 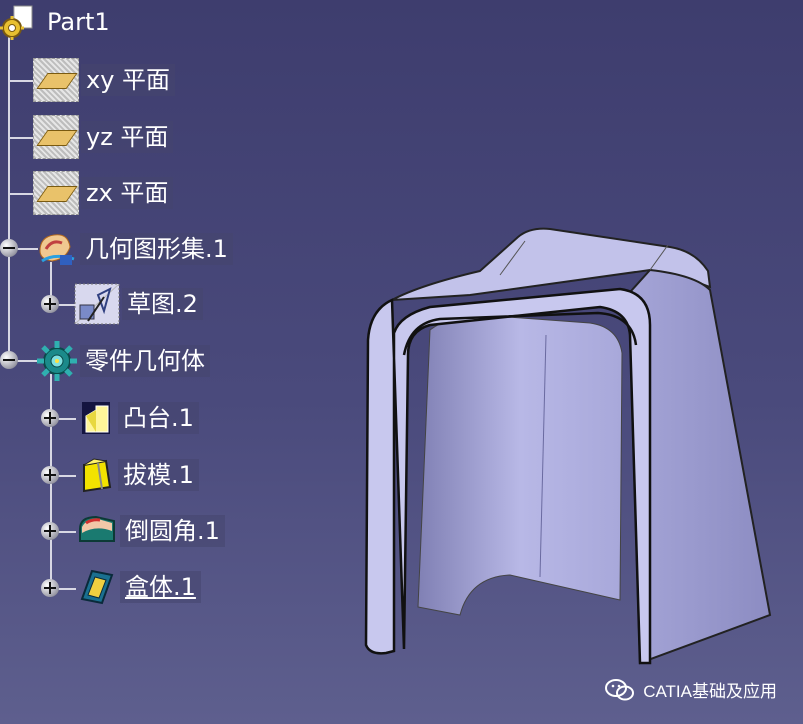 I want to click on tree-item-label: 零件几何体, so click(x=145, y=361).